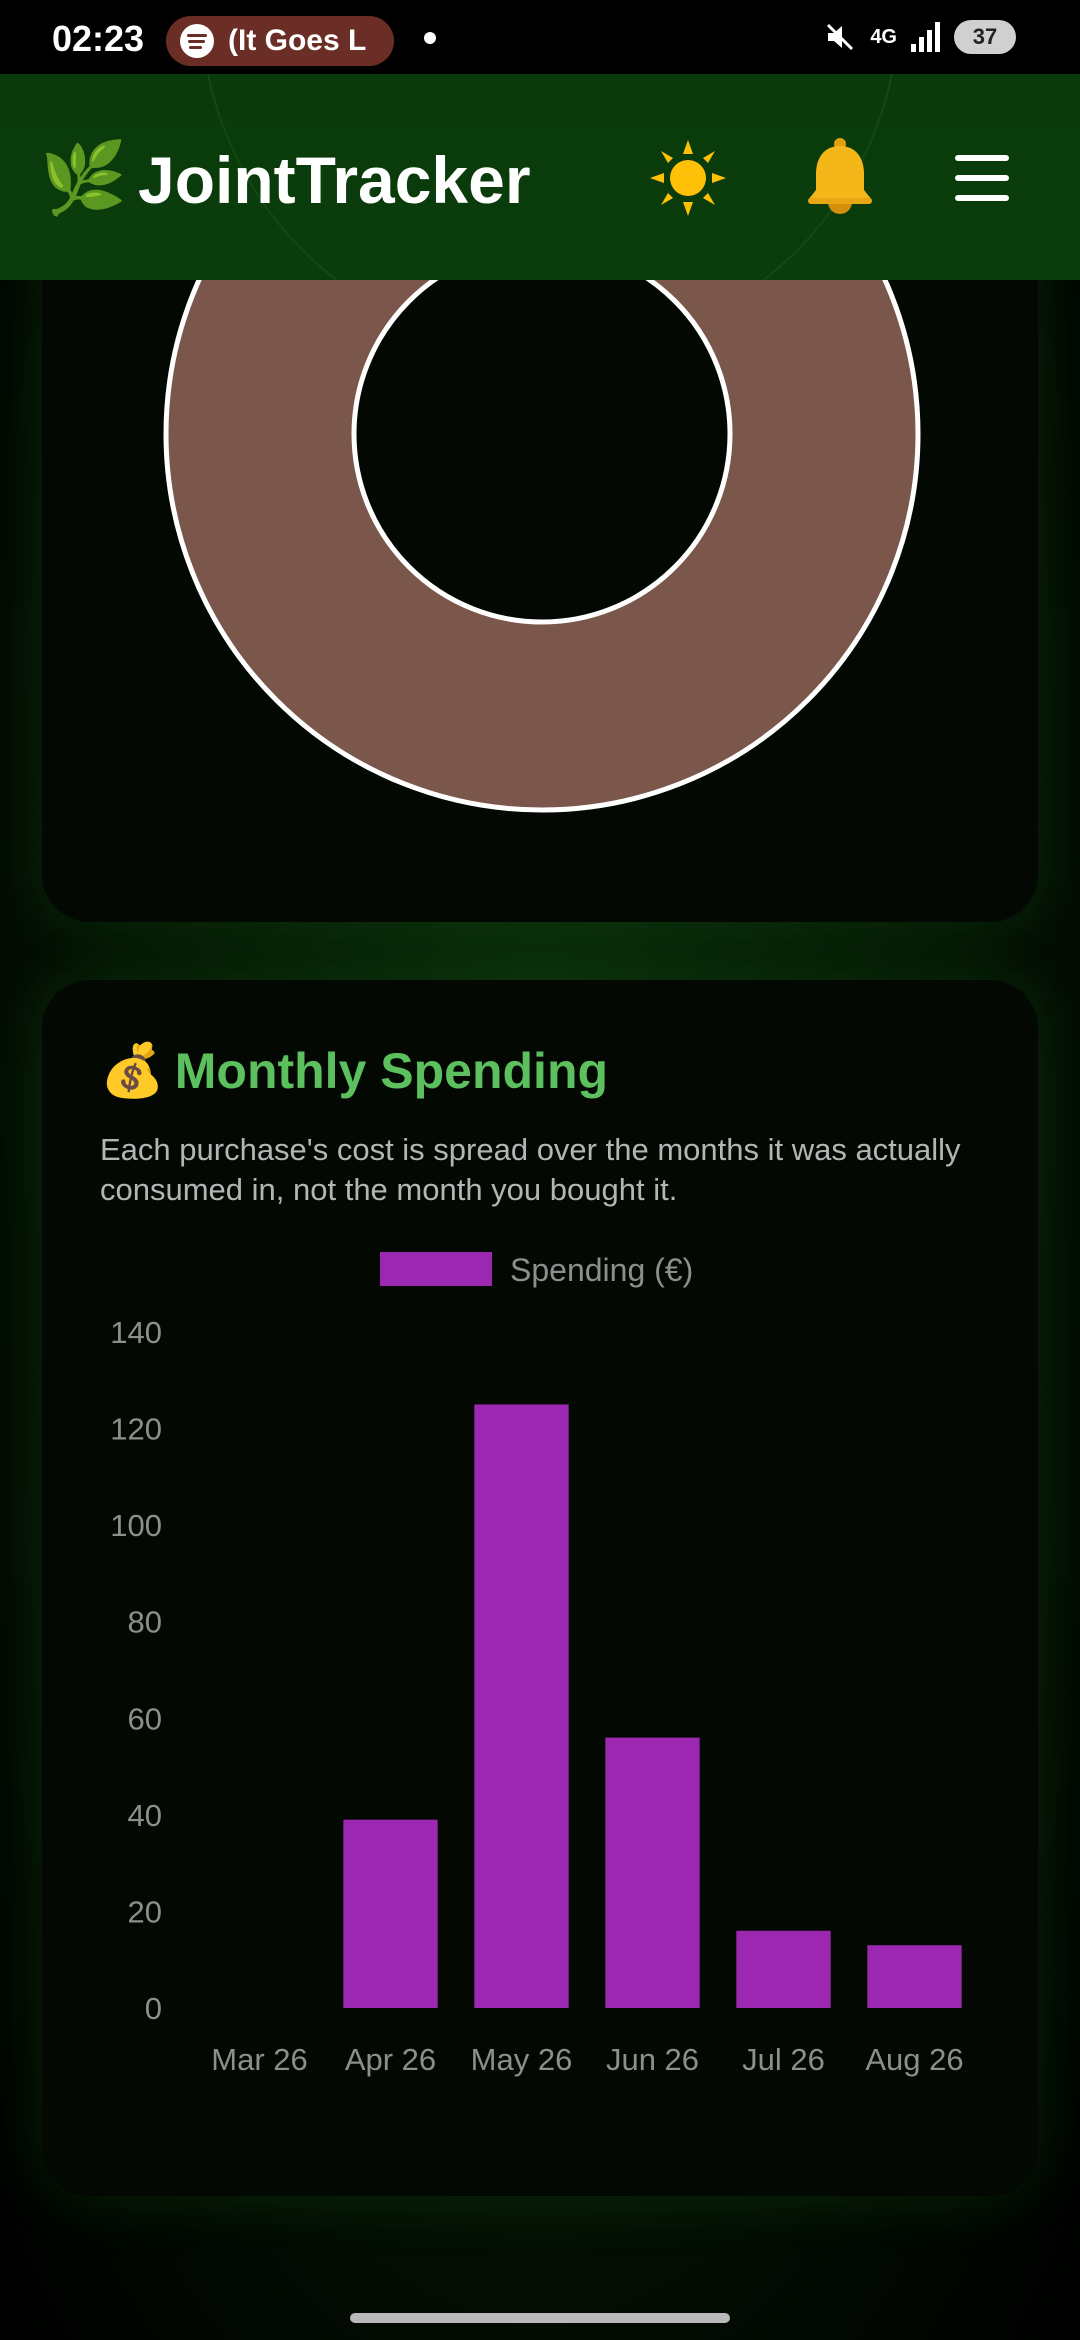  I want to click on y-tick-label: 120, so click(136, 1429).